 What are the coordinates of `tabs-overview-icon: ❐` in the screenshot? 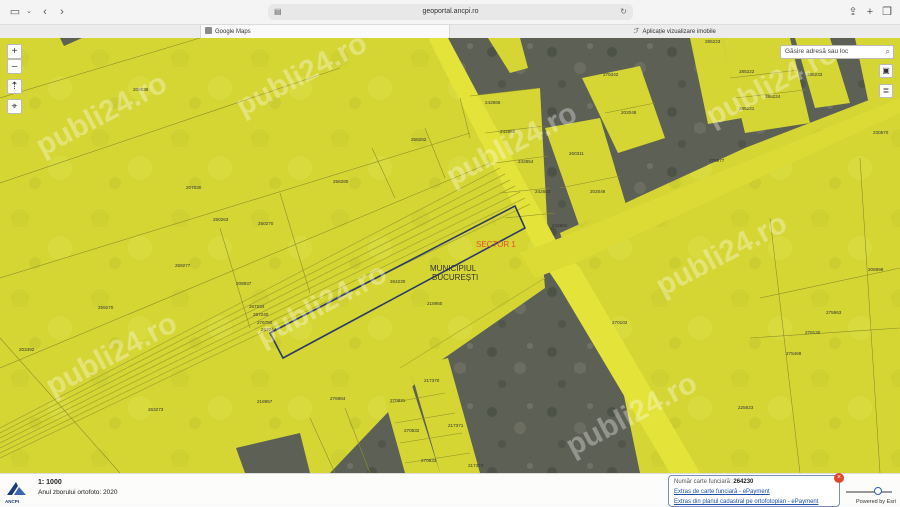 It's located at (887, 12).